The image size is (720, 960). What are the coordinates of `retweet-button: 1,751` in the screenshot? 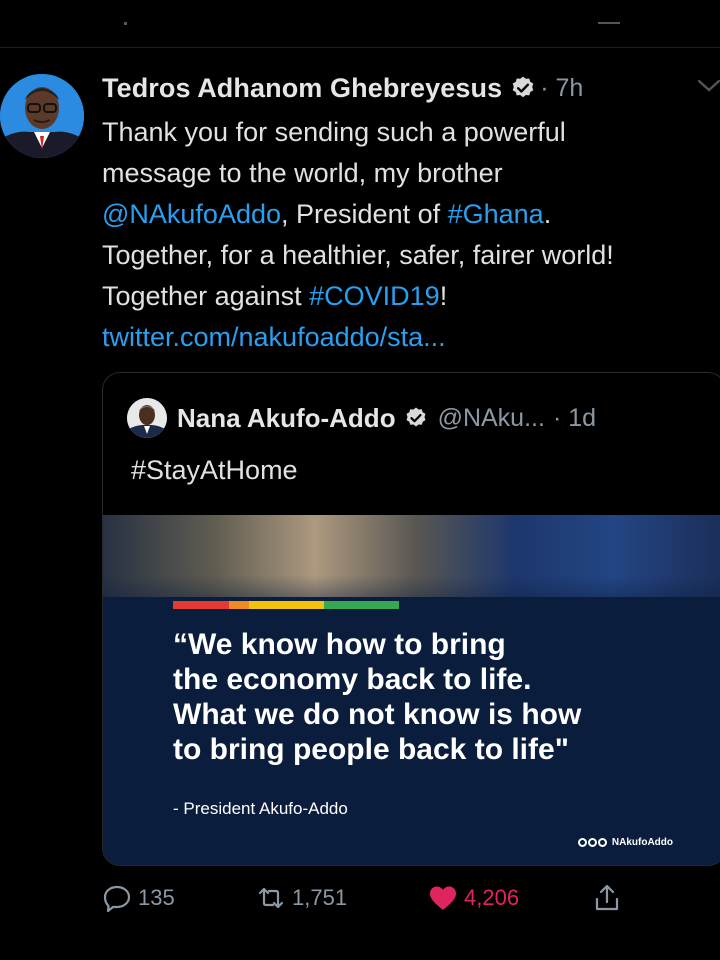 It's located at (301, 898).